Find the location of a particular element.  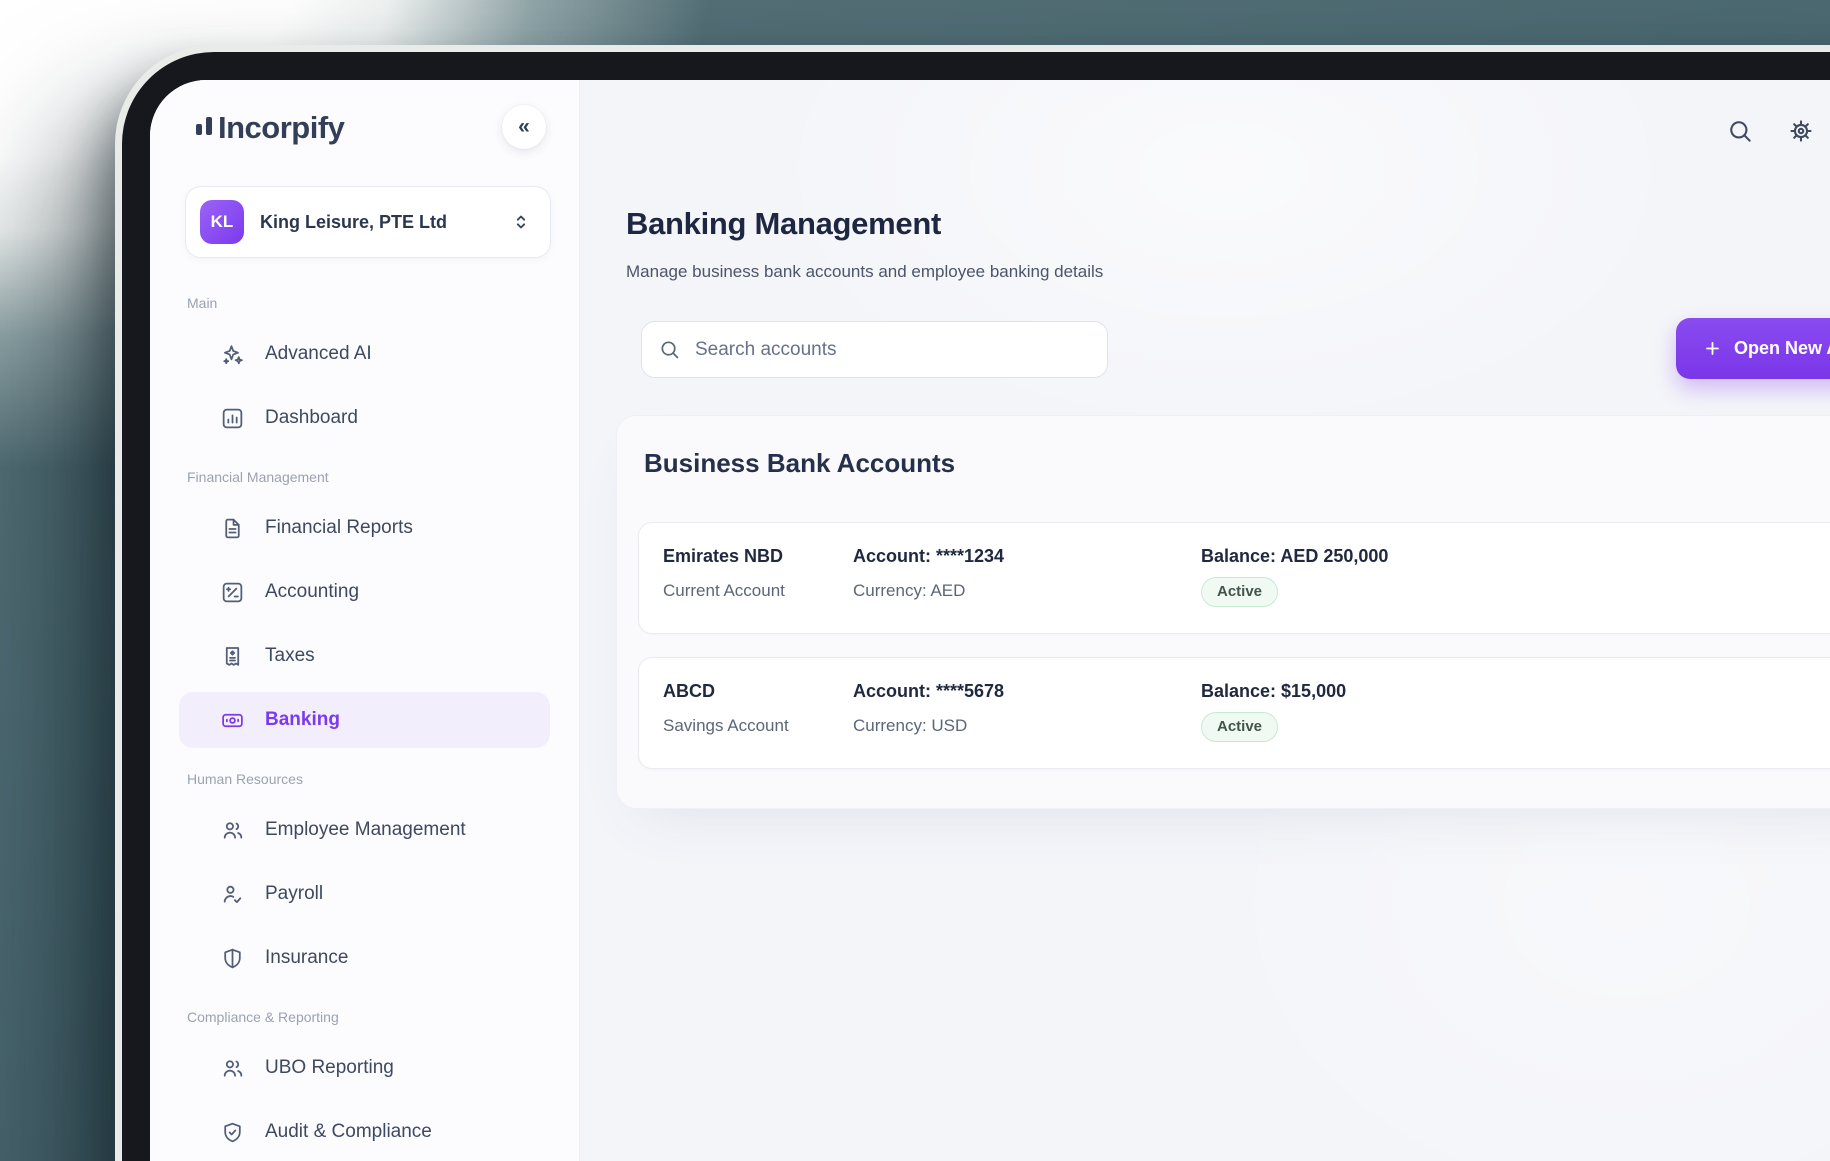

sidebar-item-label: Employee Management is located at coordinates (365, 829).